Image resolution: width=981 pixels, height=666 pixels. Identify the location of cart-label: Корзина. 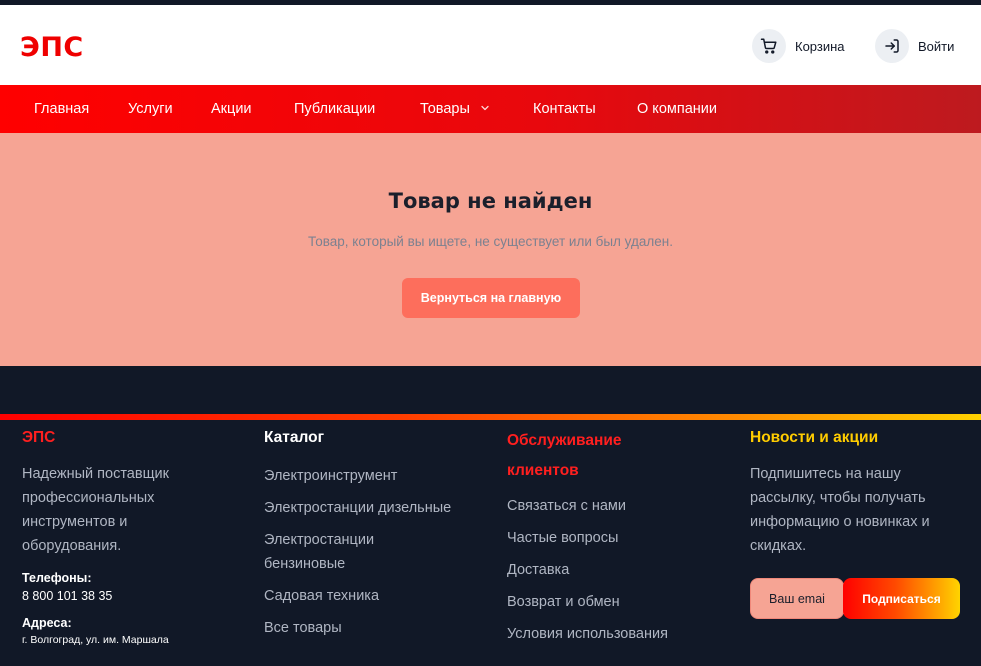
(820, 46).